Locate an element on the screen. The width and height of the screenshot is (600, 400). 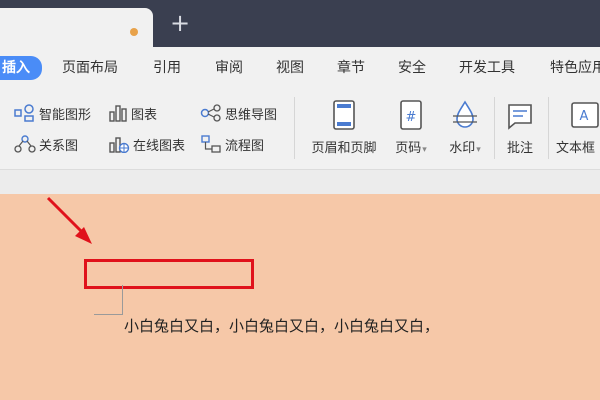
header-footer-button: 页眉和页脚 is located at coordinates (344, 130).